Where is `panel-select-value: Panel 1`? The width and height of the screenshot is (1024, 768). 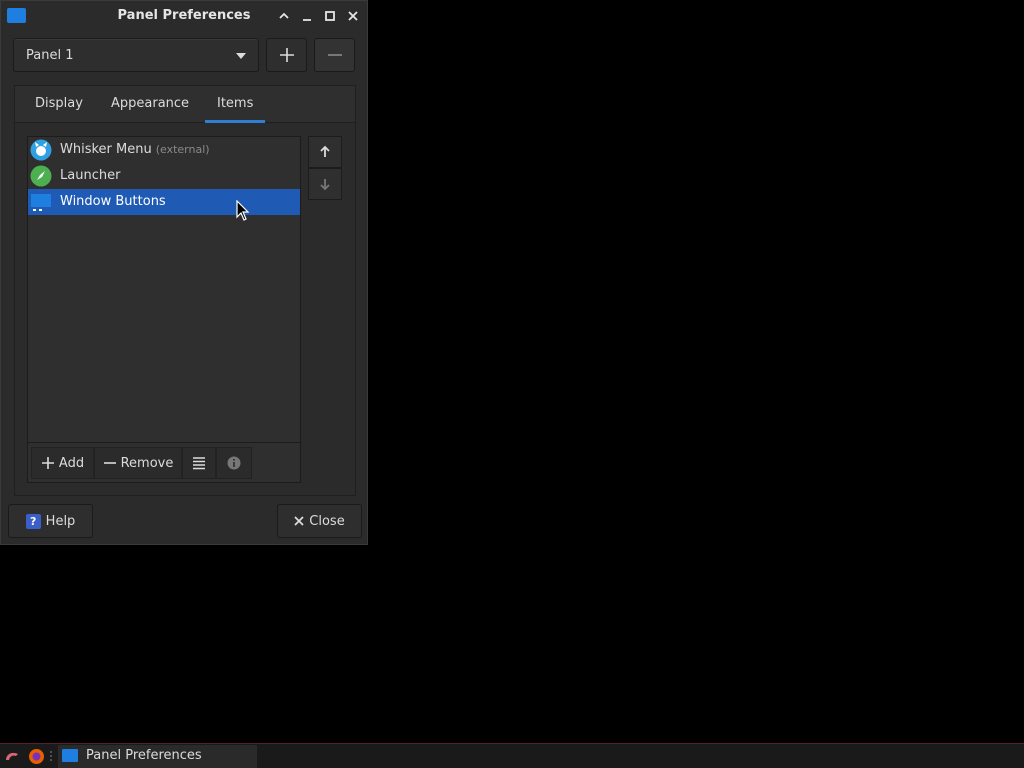 panel-select-value: Panel 1 is located at coordinates (50, 55).